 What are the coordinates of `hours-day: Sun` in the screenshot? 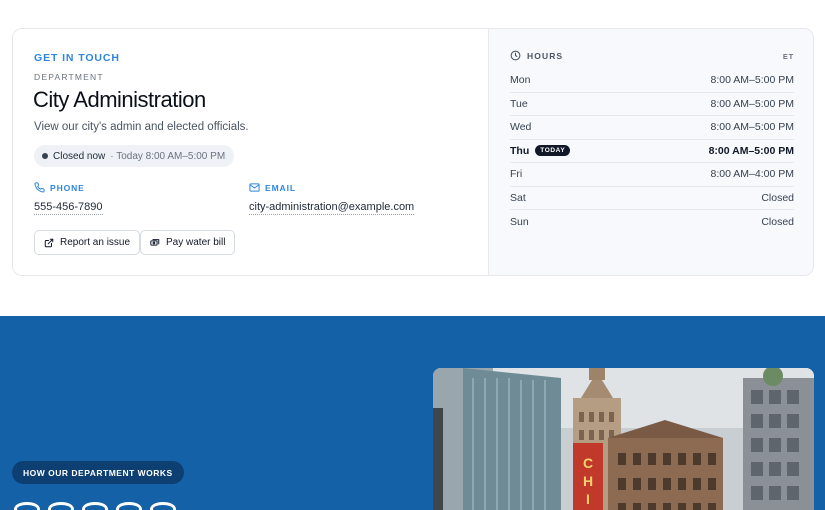 It's located at (519, 221).